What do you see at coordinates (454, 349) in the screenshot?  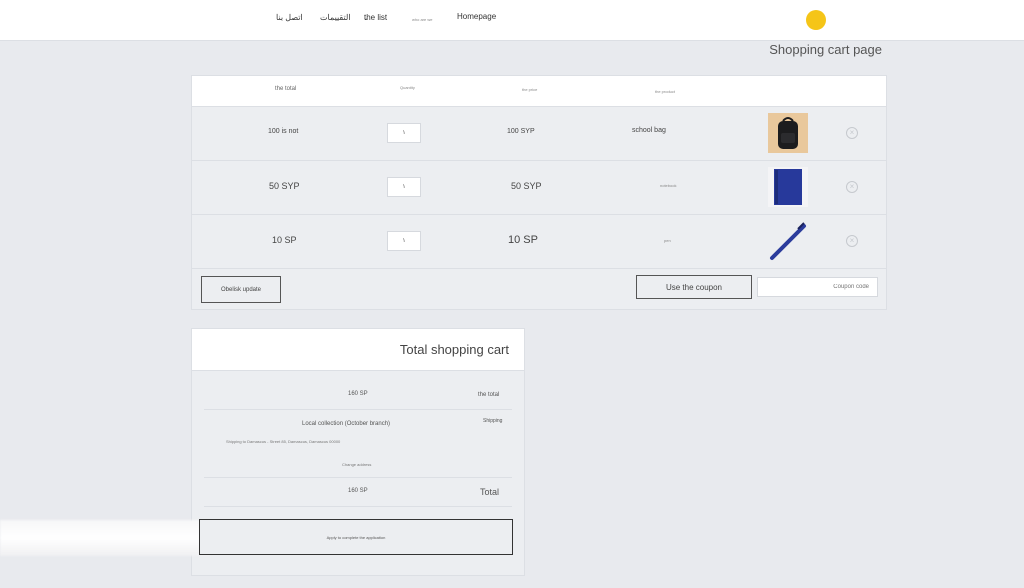 I see `cart-totals-title: Total shopping cart` at bounding box center [454, 349].